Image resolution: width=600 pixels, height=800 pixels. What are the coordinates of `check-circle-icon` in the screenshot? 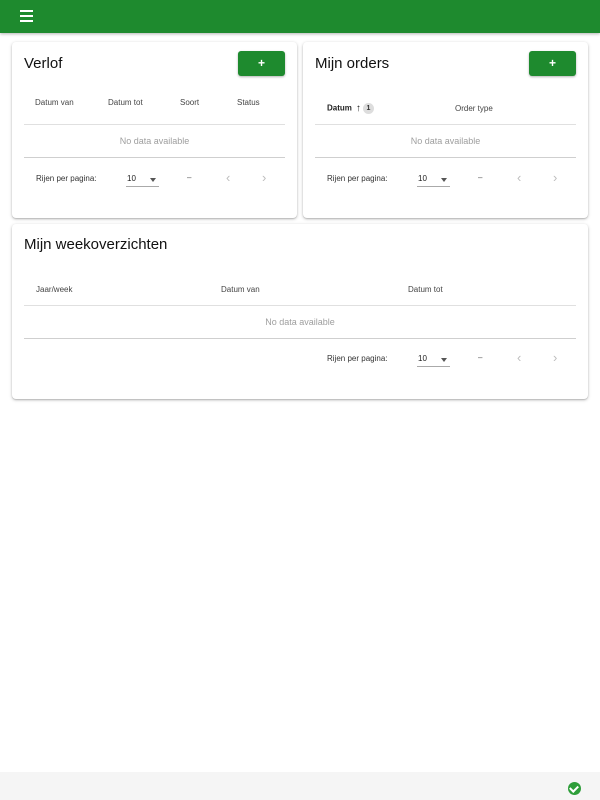 It's located at (574, 788).